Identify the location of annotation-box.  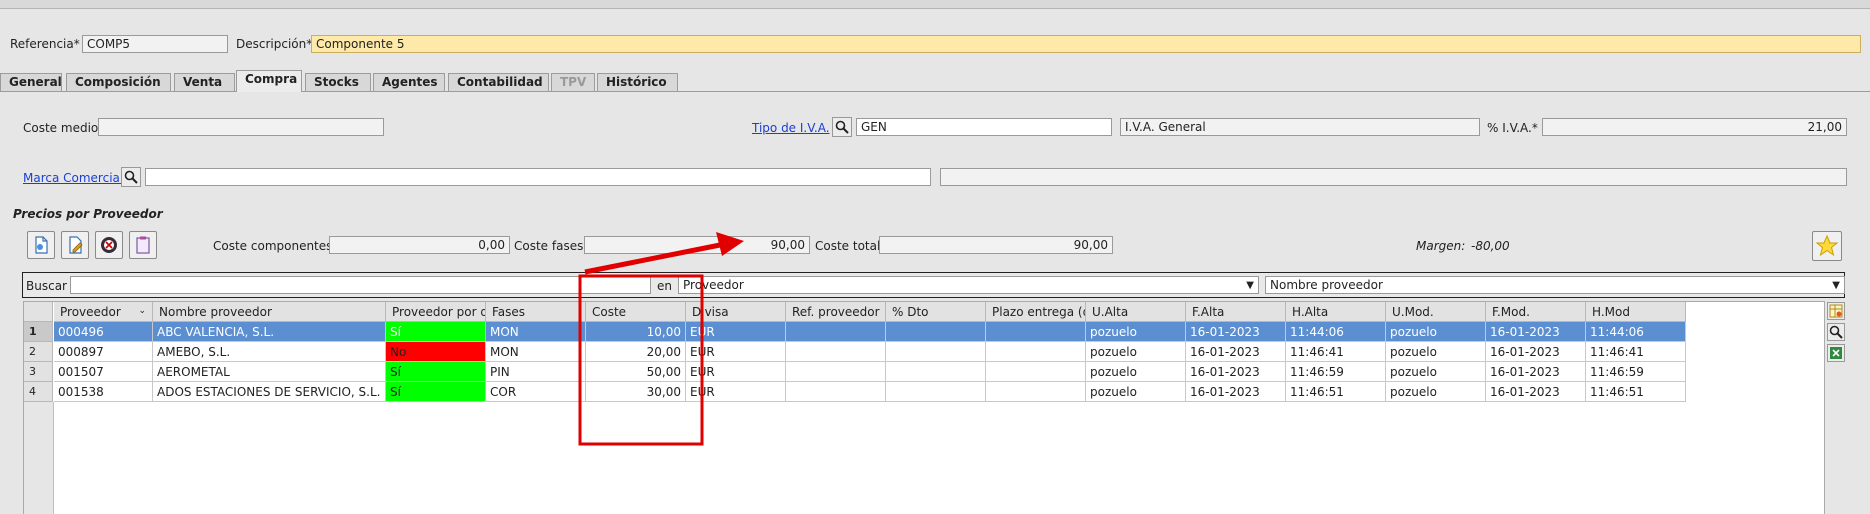
(641, 360).